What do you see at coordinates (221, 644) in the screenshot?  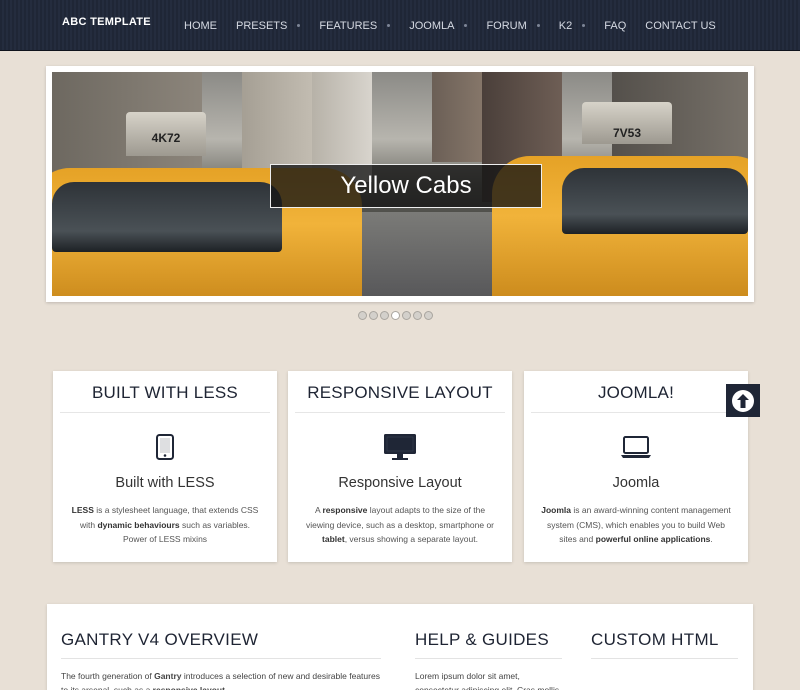 I see `gantry-title: GANTRY V4 OVERVIEW` at bounding box center [221, 644].